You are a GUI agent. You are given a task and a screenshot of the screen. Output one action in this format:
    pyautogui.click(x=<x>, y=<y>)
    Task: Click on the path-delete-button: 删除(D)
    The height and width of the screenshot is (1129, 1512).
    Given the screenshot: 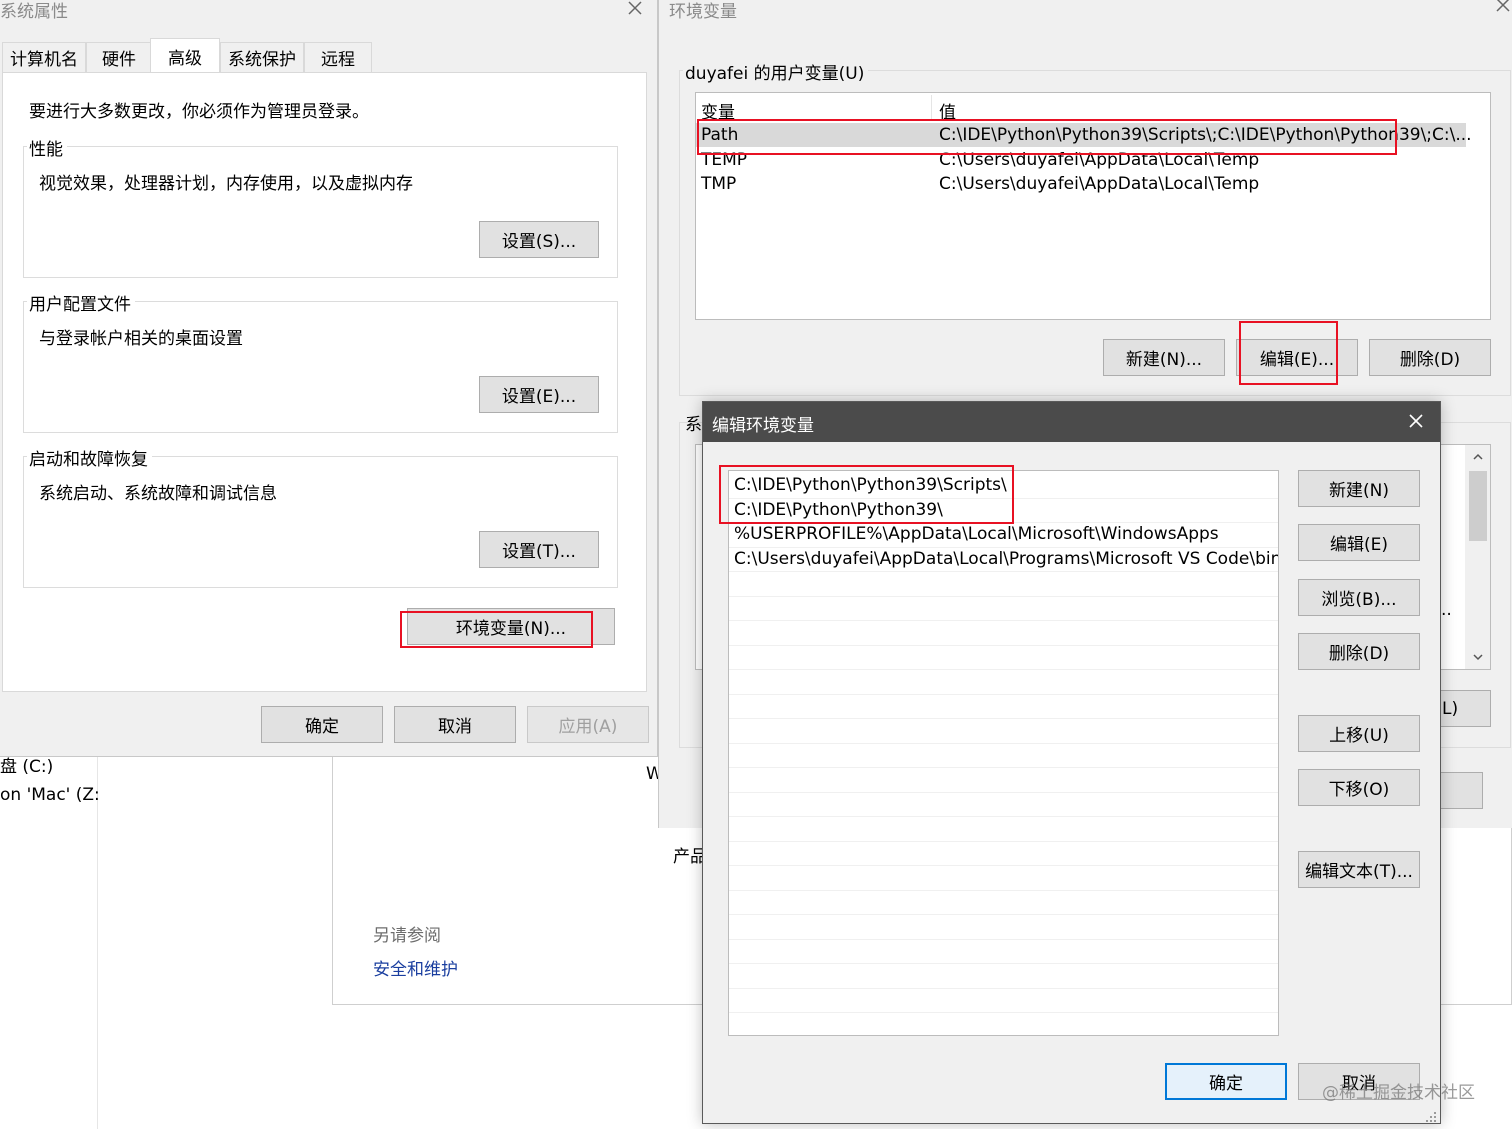 What is the action you would take?
    pyautogui.click(x=1359, y=651)
    